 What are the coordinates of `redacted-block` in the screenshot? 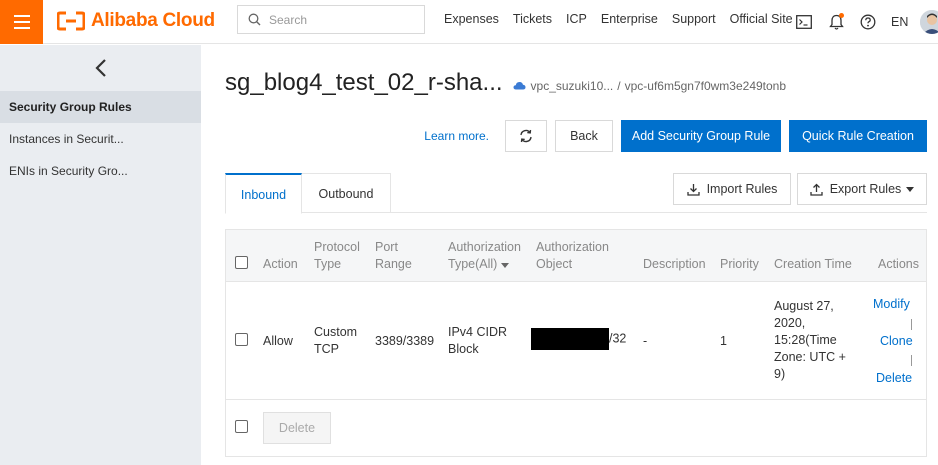 It's located at (570, 339).